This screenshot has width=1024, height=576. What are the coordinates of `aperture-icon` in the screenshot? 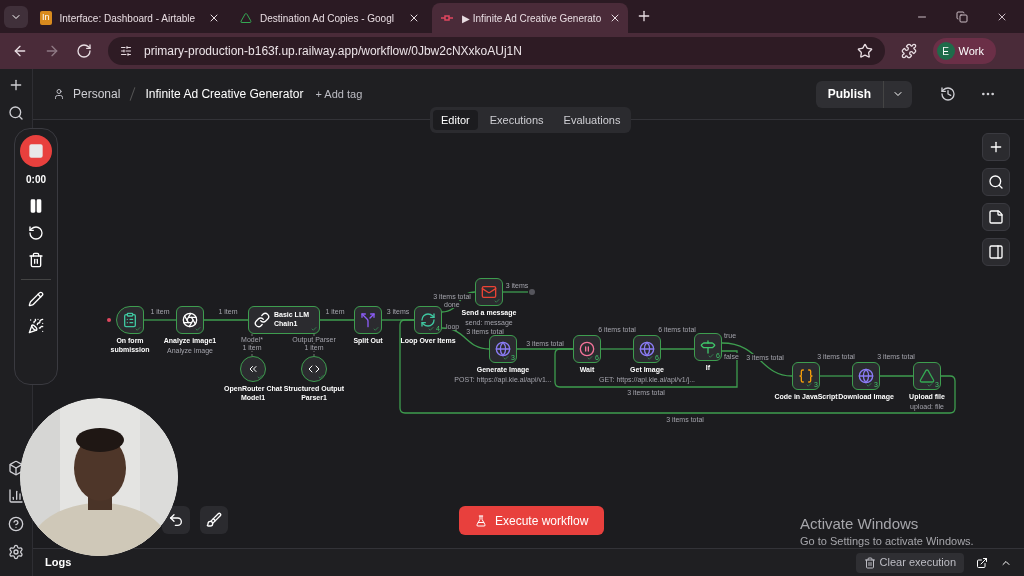 It's located at (190, 320).